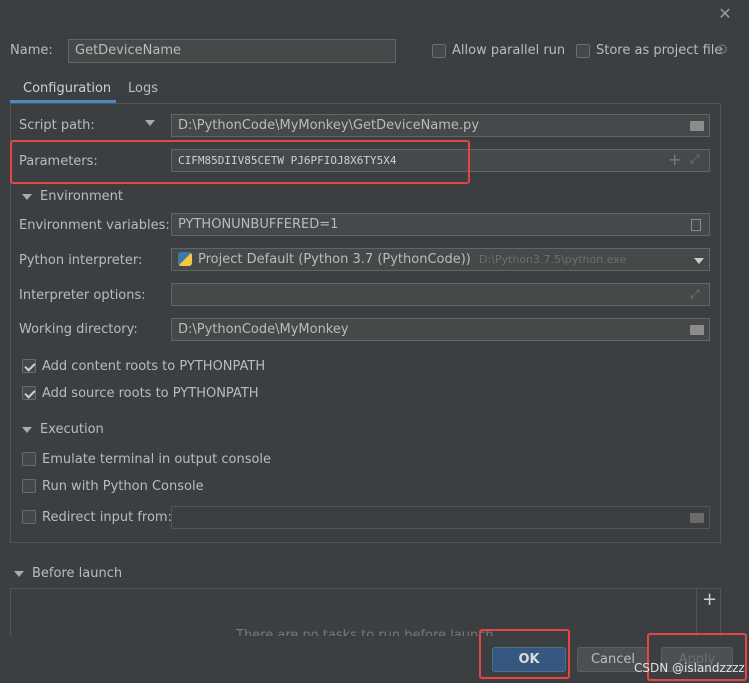 This screenshot has height=683, width=749. Describe the element at coordinates (29, 393) in the screenshot. I see `source-roots-checkbox` at that location.